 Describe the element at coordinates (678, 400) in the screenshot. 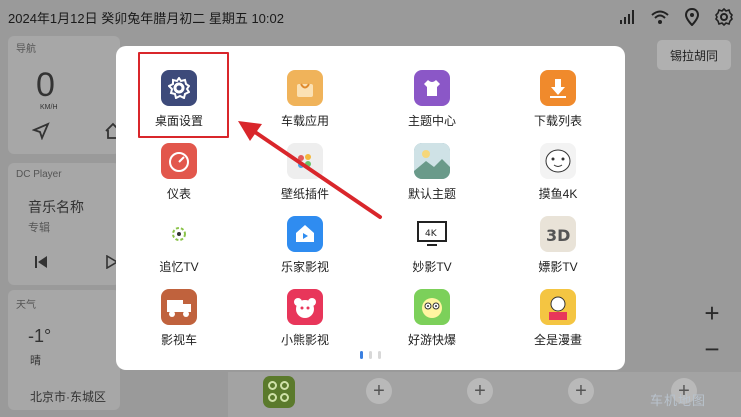

I see `watermark-text: 车机地图` at that location.